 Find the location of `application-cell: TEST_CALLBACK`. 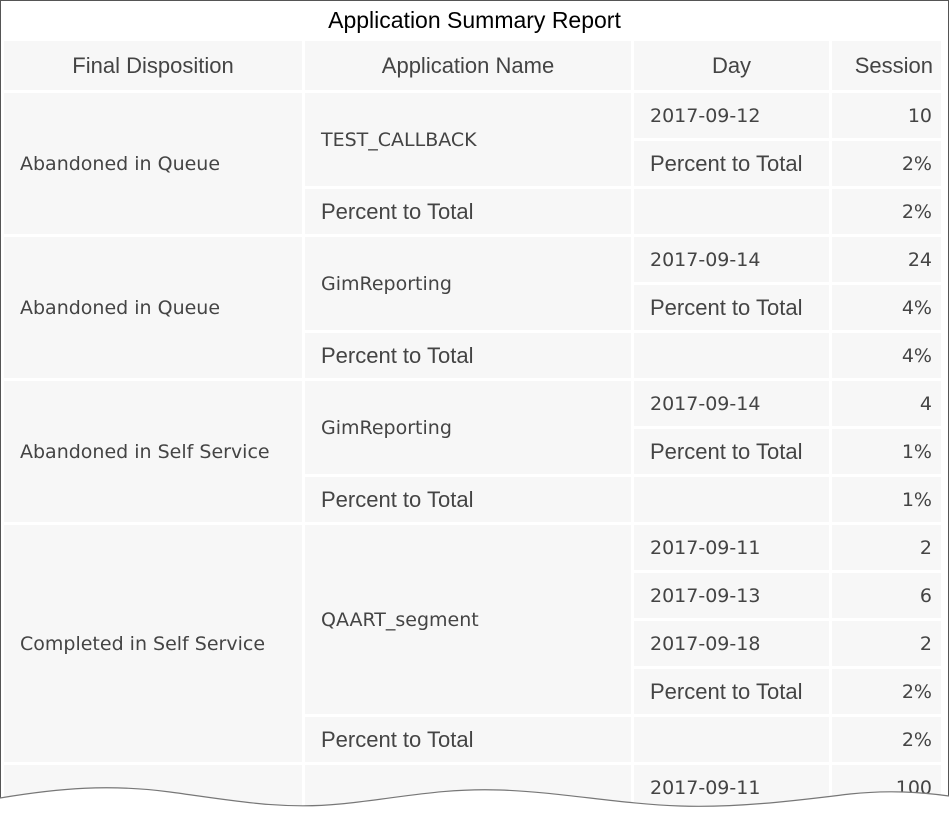

application-cell: TEST_CALLBACK is located at coordinates (468, 139).